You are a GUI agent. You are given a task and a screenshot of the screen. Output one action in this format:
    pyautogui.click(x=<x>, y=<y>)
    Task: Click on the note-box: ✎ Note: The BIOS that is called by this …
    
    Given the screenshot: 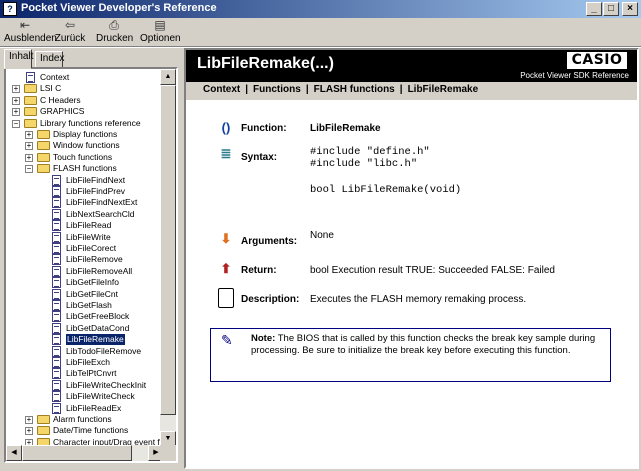 What is the action you would take?
    pyautogui.click(x=410, y=355)
    